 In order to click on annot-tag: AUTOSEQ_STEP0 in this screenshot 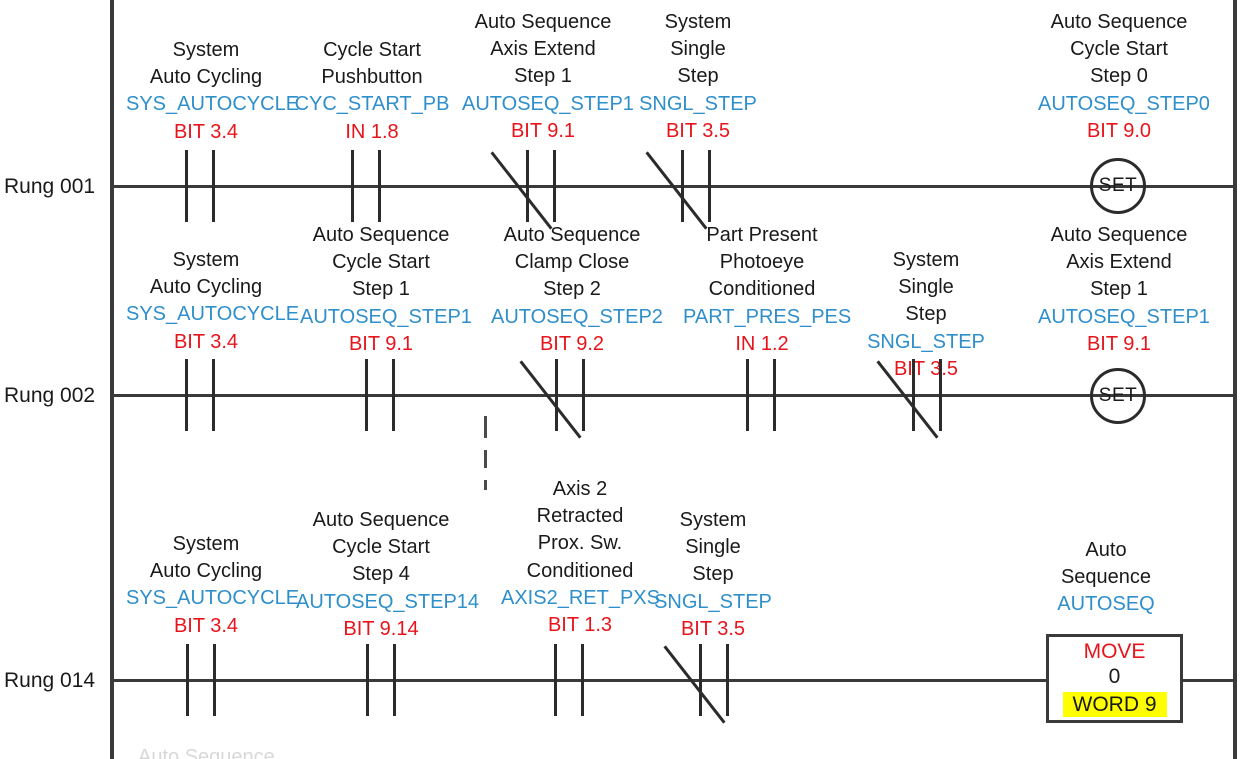, I will do `click(1124, 103)`.